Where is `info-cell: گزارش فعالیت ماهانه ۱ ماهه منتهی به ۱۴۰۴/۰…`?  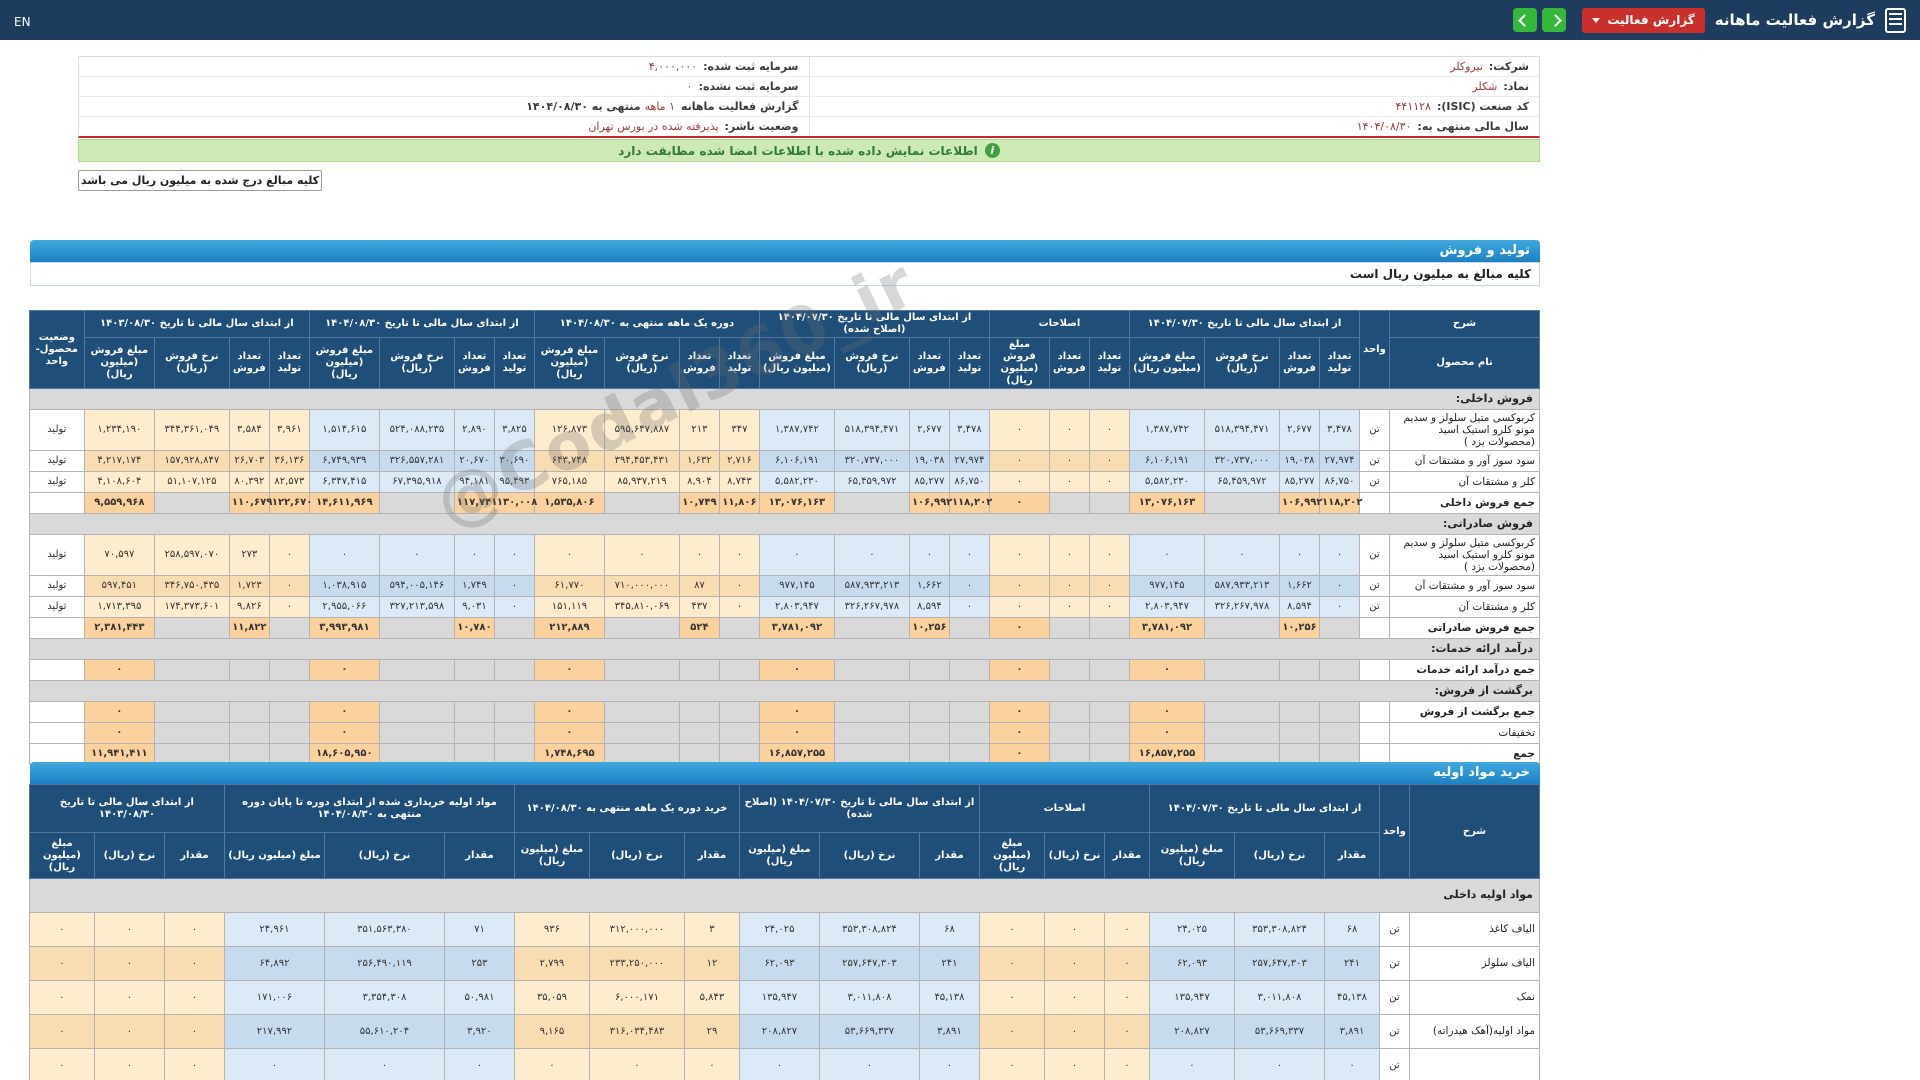 info-cell: گزارش فعالیت ماهانه ۱ ماهه منتهی به ۱۴۰۴/۰… is located at coordinates (444, 106).